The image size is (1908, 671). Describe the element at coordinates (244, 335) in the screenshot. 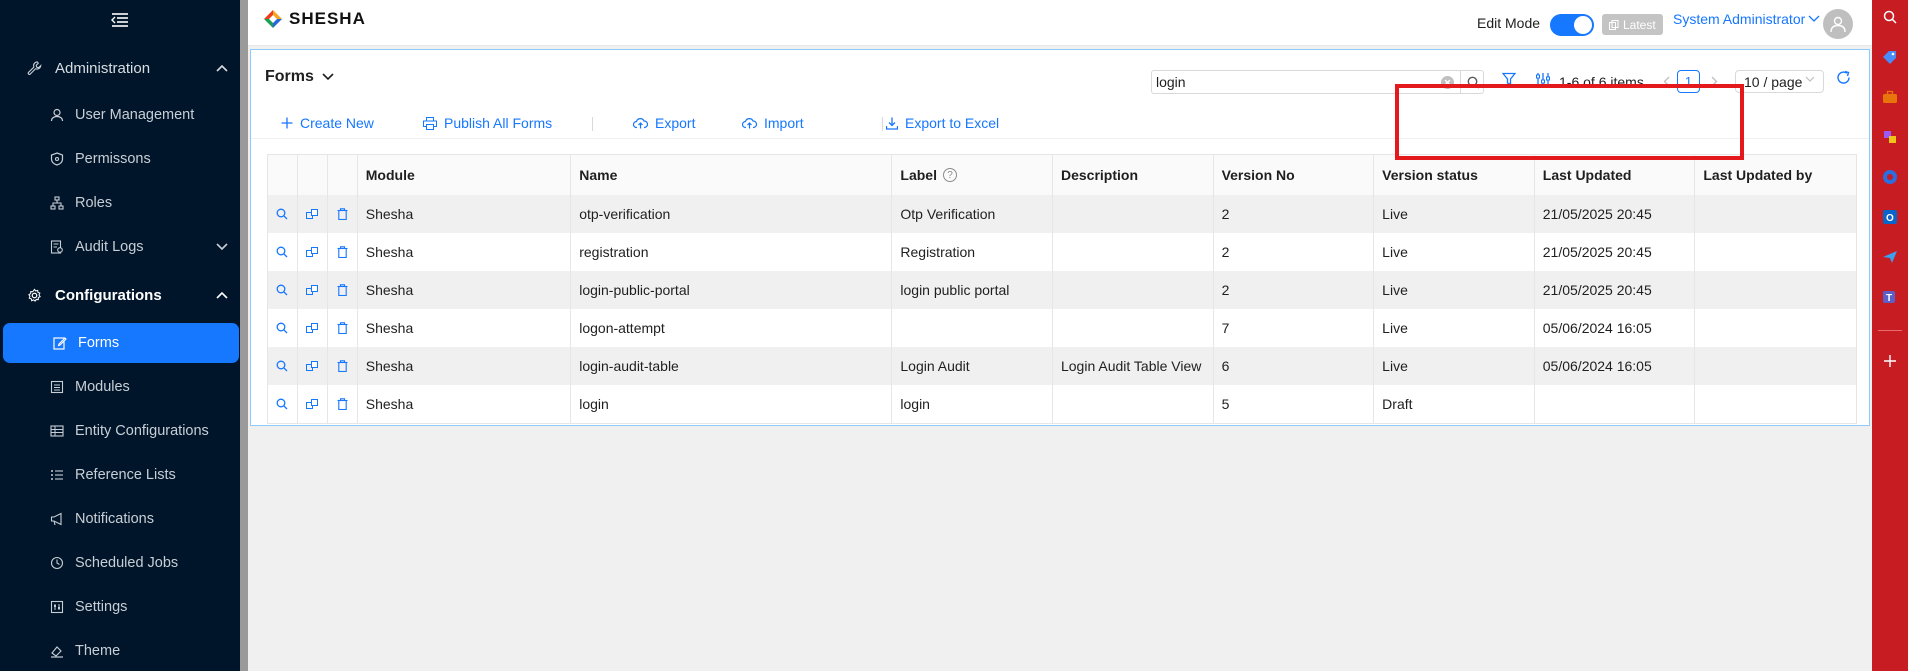

I see `sidebar-scrollbar` at that location.